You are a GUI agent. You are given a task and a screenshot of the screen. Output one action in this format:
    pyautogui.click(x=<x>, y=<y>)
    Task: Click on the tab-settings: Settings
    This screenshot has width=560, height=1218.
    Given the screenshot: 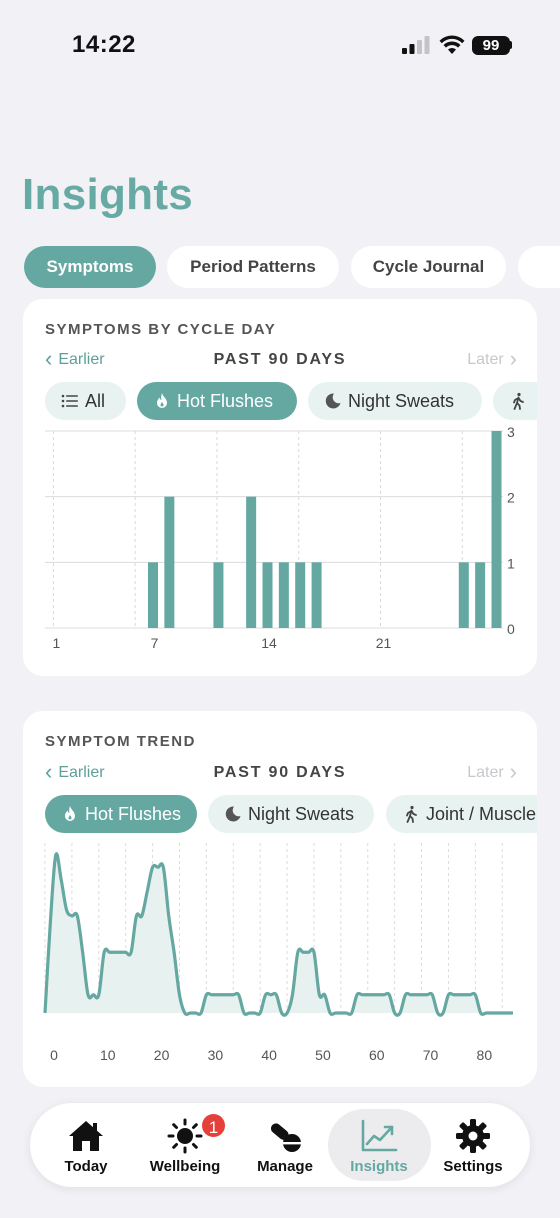 What is the action you would take?
    pyautogui.click(x=473, y=1145)
    